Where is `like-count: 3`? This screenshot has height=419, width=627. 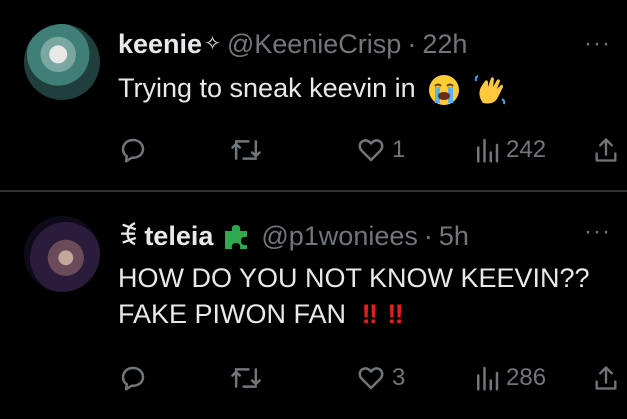
like-count: 3 is located at coordinates (399, 377).